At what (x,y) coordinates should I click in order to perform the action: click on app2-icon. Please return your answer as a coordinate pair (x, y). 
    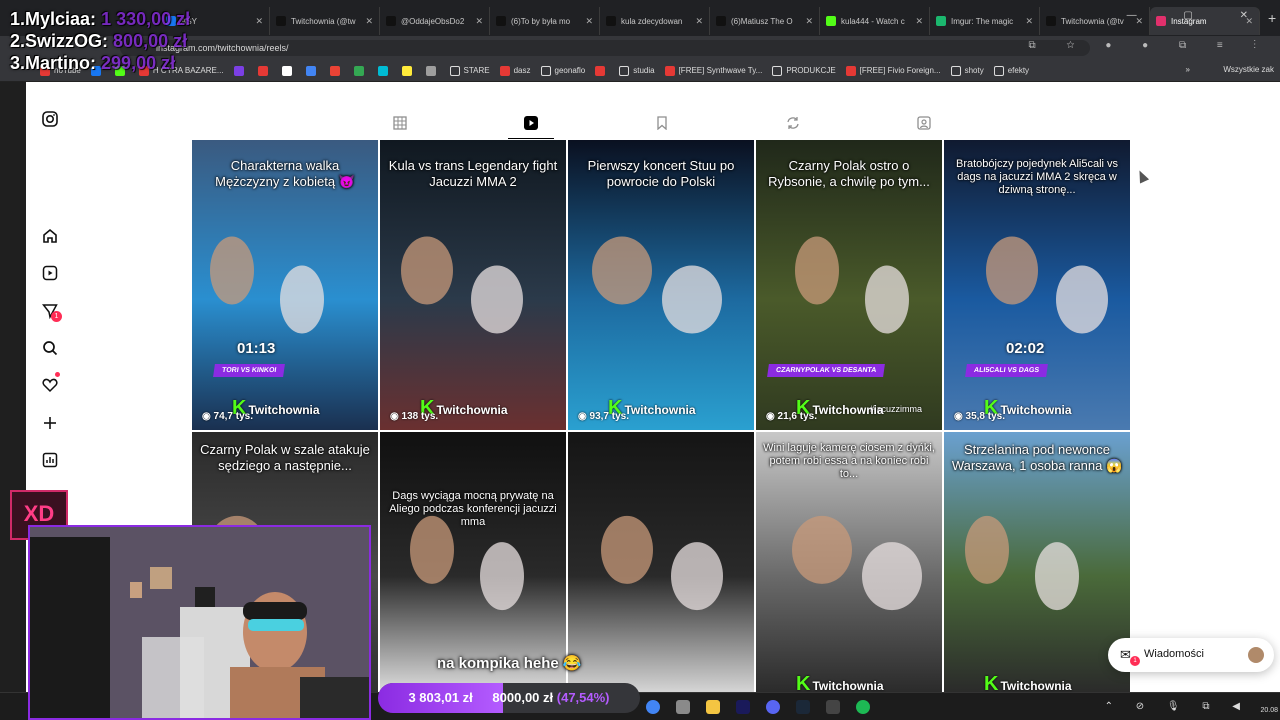
    Looking at the image, I should click on (833, 707).